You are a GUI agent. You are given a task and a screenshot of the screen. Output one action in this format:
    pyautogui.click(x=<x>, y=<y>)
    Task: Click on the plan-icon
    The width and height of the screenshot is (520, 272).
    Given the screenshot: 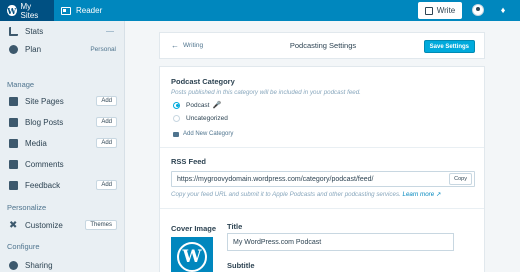 What is the action you would take?
    pyautogui.click(x=13, y=49)
    